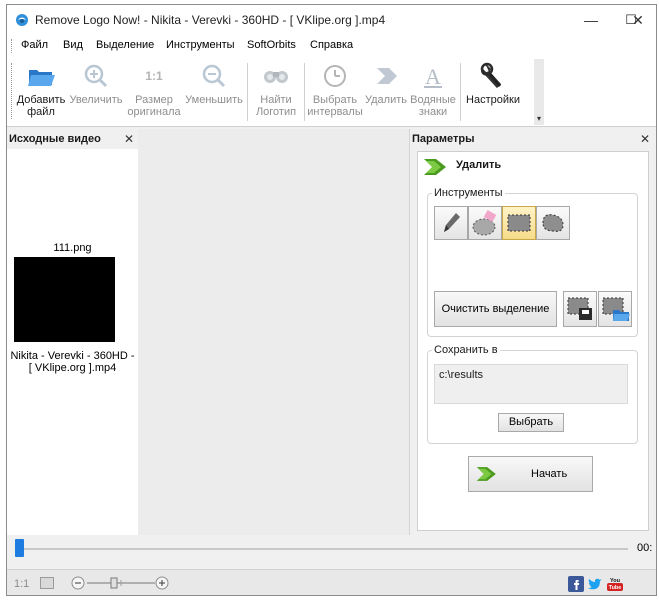 The height and width of the screenshot is (600, 659). I want to click on browse-button: Выбрать, so click(531, 422).